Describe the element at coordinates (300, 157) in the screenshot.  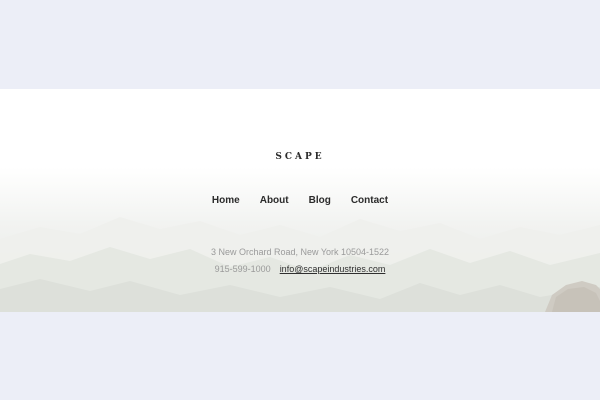
I see `brand-logo: SCAPE` at that location.